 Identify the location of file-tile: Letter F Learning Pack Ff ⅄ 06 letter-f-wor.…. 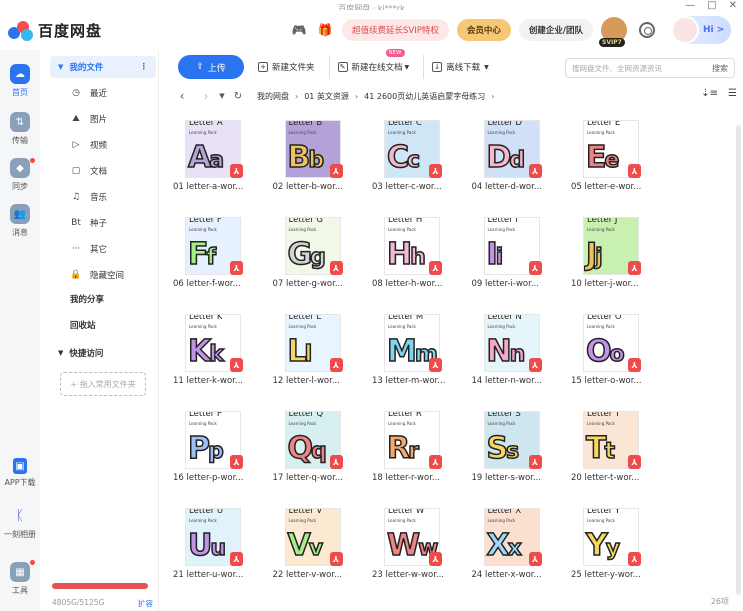
(222, 265).